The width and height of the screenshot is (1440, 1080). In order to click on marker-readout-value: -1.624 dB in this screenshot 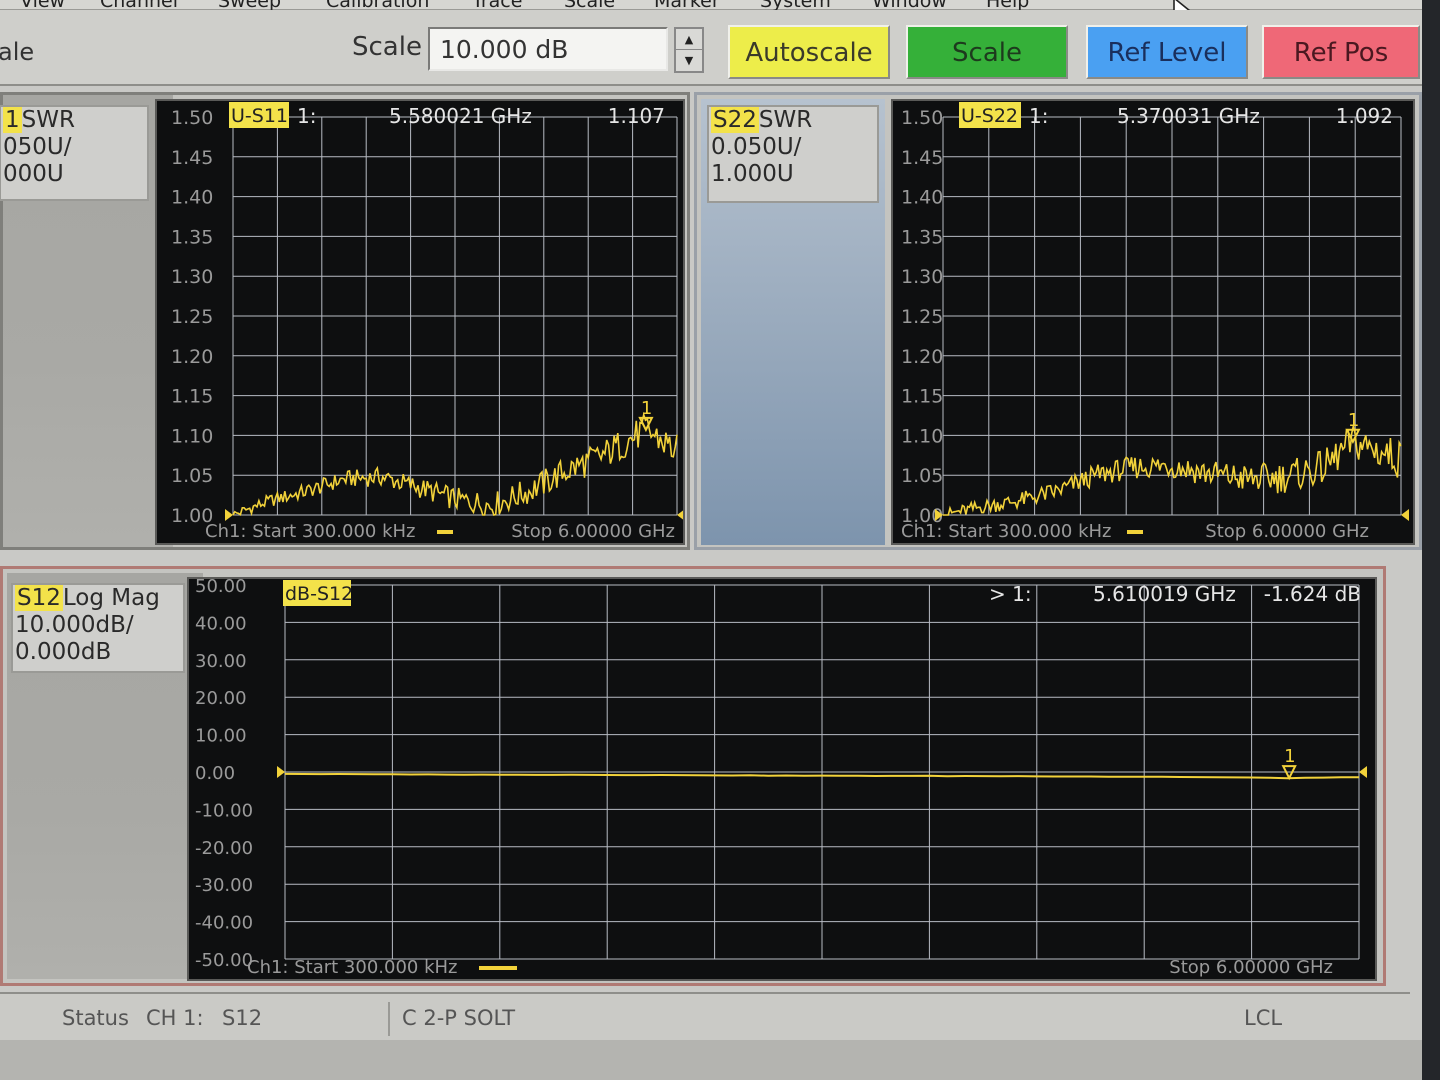, I will do `click(1312, 594)`.